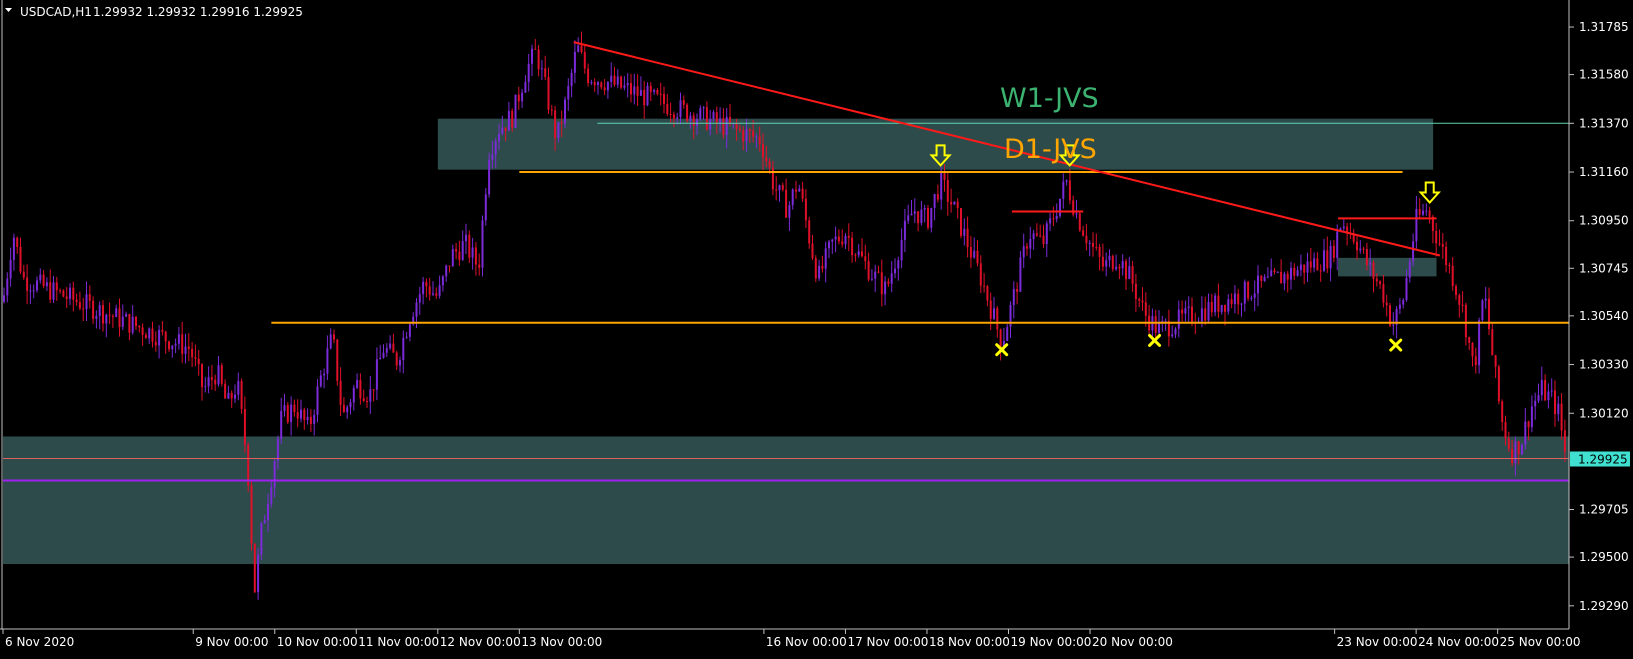 This screenshot has width=1633, height=659. What do you see at coordinates (1377, 642) in the screenshot?
I see `x-tick-label: 23 Nov 00:00` at bounding box center [1377, 642].